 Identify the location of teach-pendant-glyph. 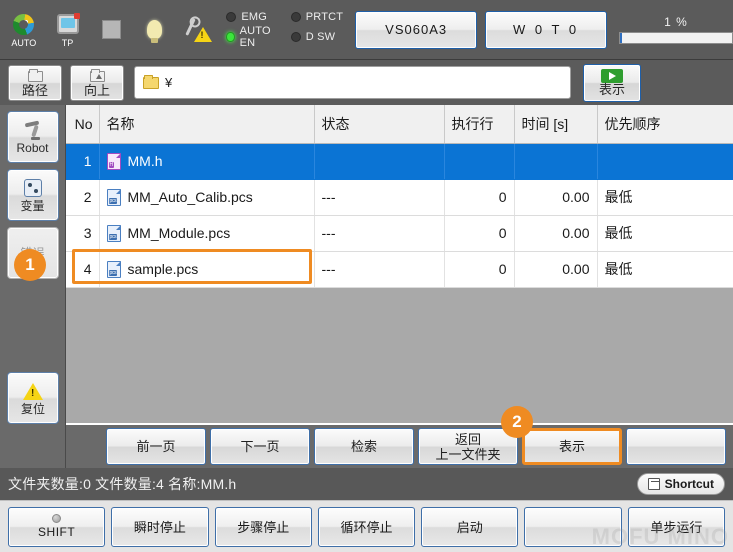
(68, 24).